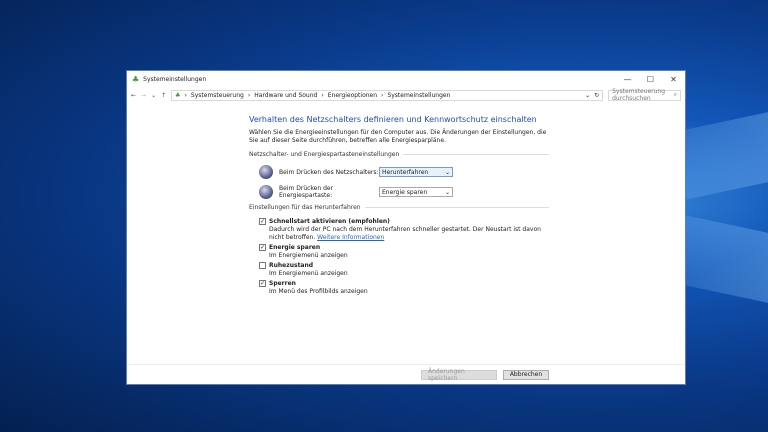 The width and height of the screenshot is (768, 432). What do you see at coordinates (673, 79) in the screenshot?
I see `close-button: ✕` at bounding box center [673, 79].